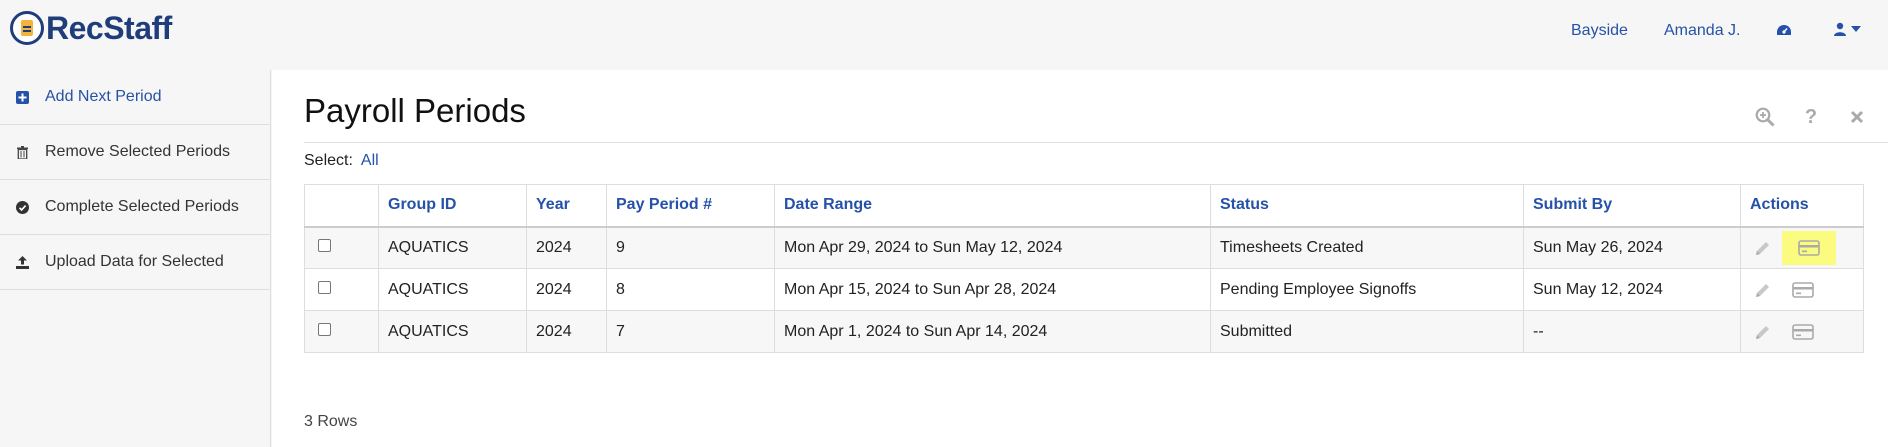 The width and height of the screenshot is (1888, 447). Describe the element at coordinates (1765, 117) in the screenshot. I see `zoom-icon` at that location.